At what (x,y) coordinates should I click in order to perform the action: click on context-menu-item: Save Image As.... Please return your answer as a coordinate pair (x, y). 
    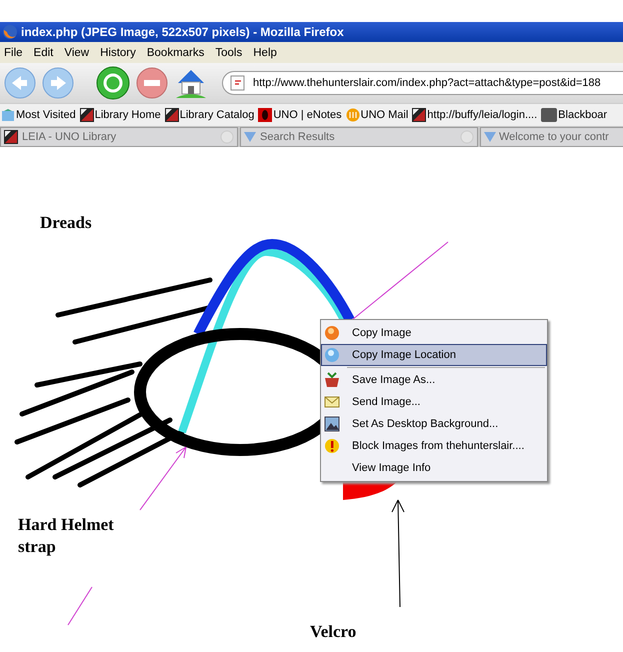
    Looking at the image, I should click on (434, 380).